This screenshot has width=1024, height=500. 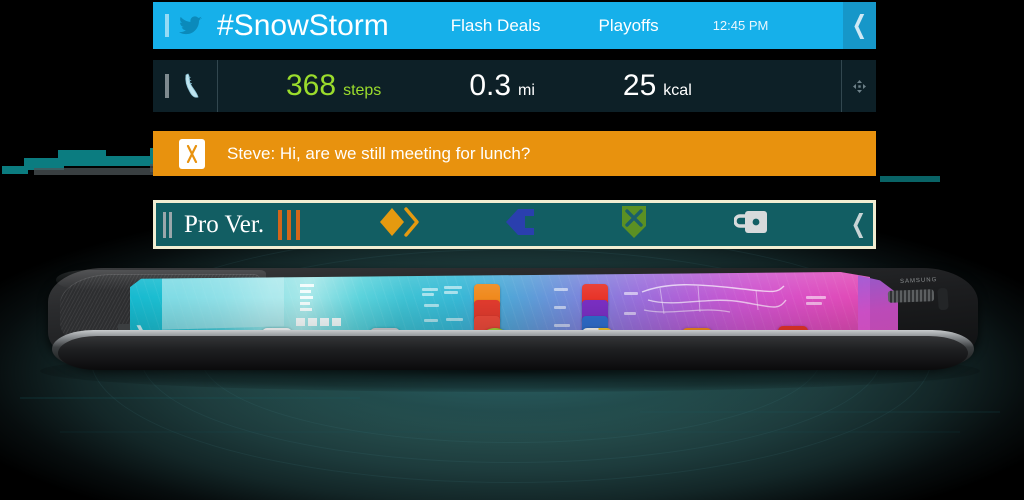 I want to click on panel-title: Pro Ver., so click(x=224, y=224).